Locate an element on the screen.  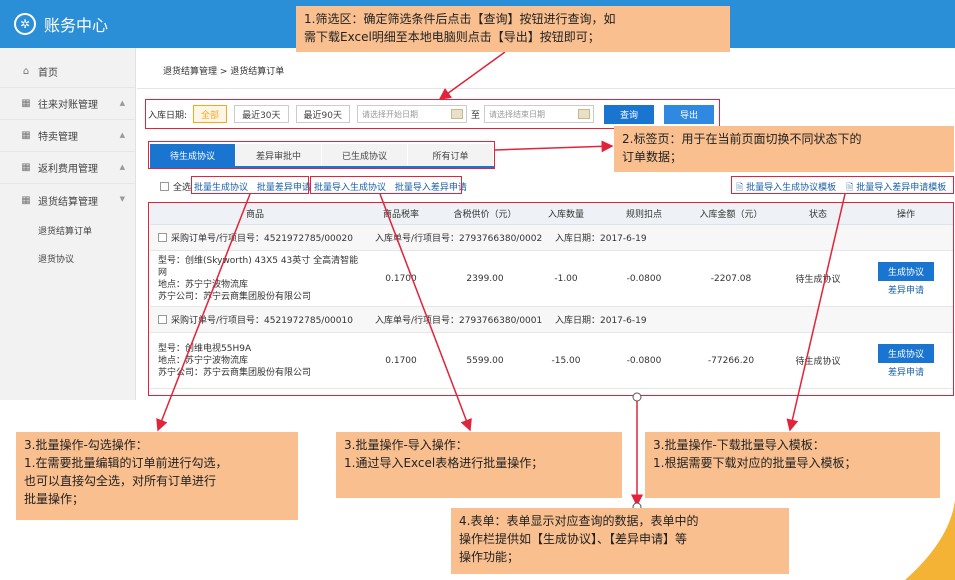
callout-line: 4.表单：表单显示对应查询的数据，表单中的 is located at coordinates (579, 521).